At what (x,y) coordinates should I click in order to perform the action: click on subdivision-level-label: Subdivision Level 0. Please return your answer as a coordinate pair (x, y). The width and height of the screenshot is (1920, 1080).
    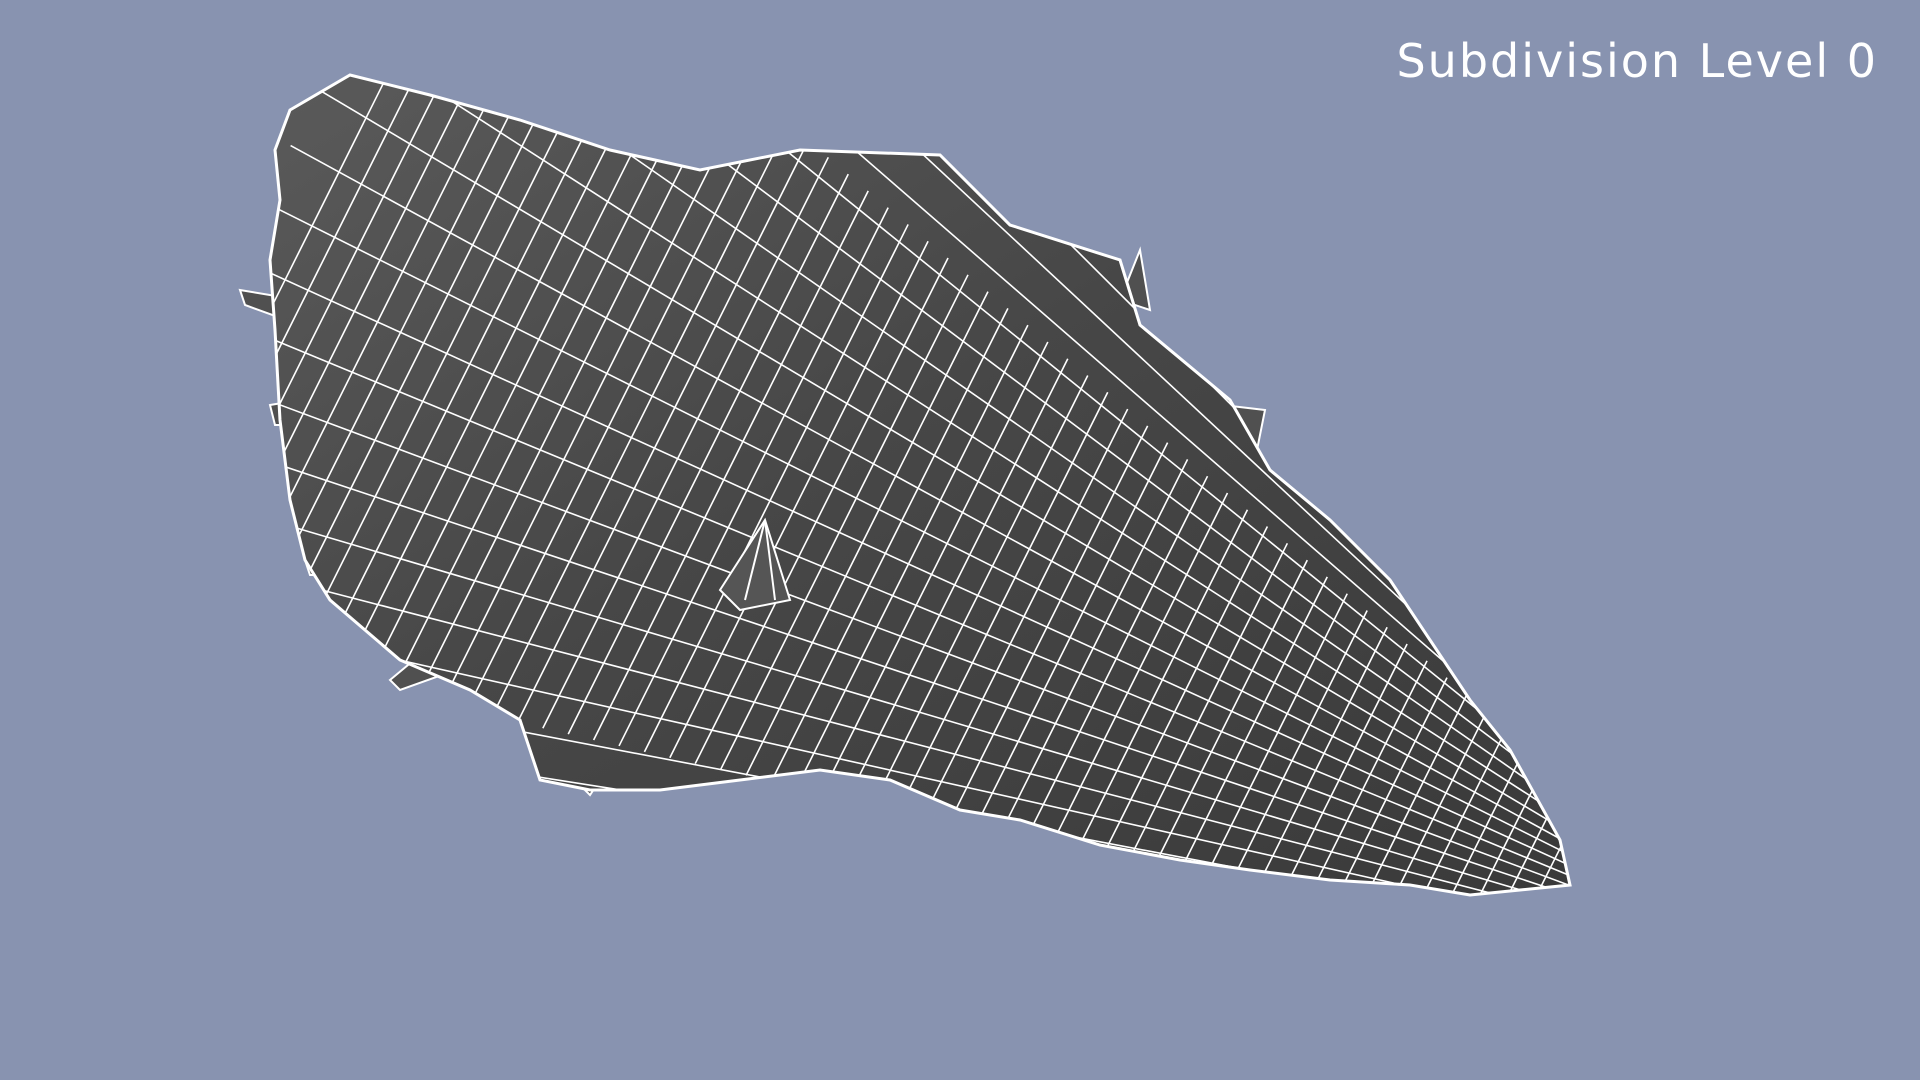
    Looking at the image, I should click on (1637, 61).